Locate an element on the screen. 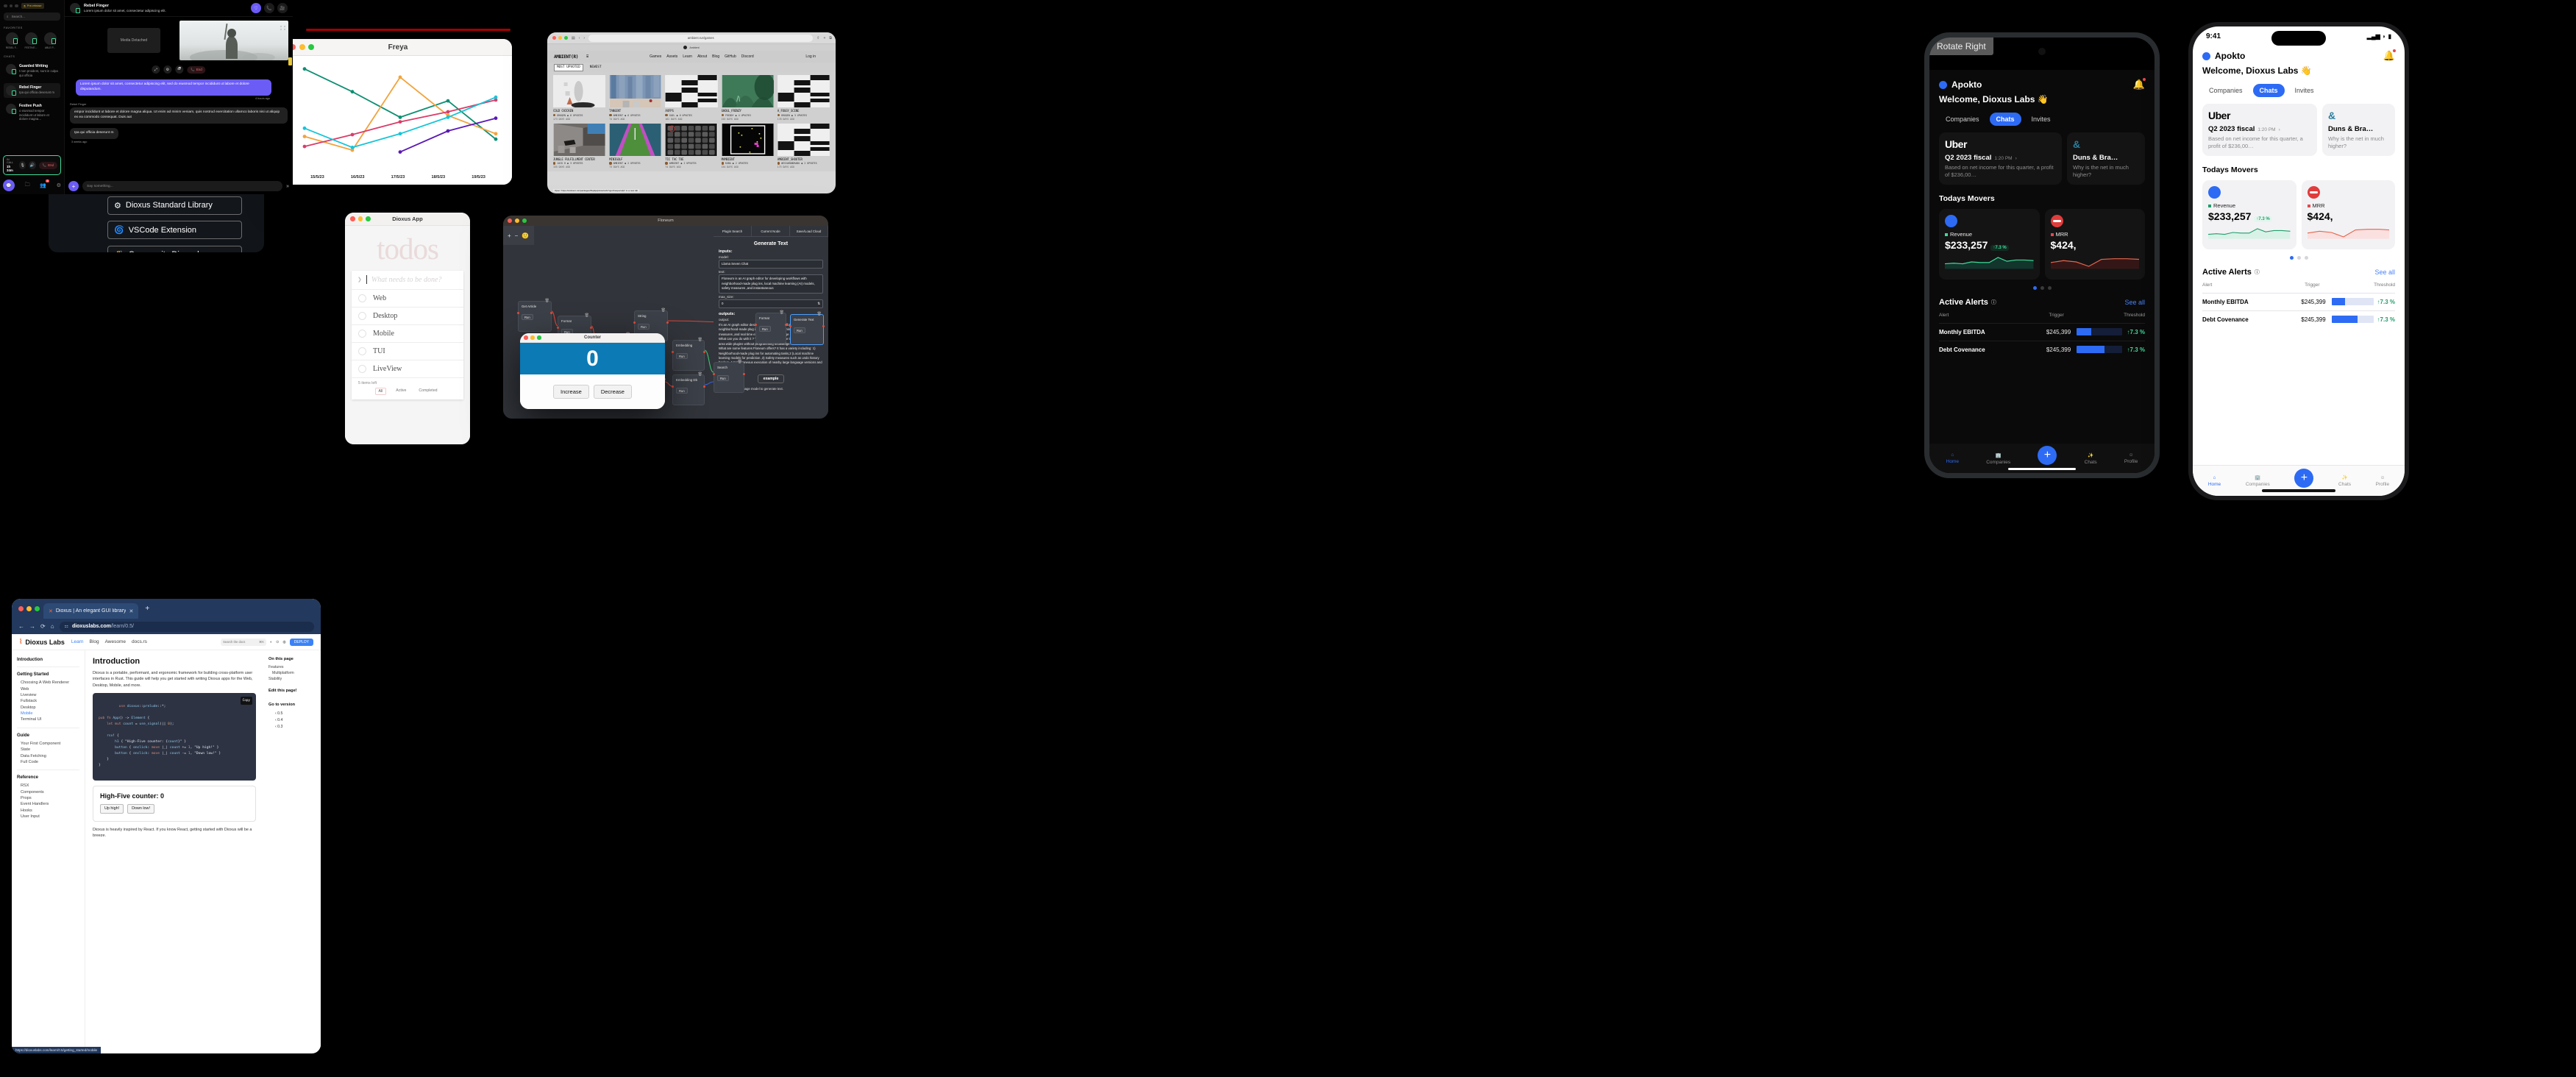 The width and height of the screenshot is (2576, 1077). see-all-link: See all is located at coordinates (2384, 272).